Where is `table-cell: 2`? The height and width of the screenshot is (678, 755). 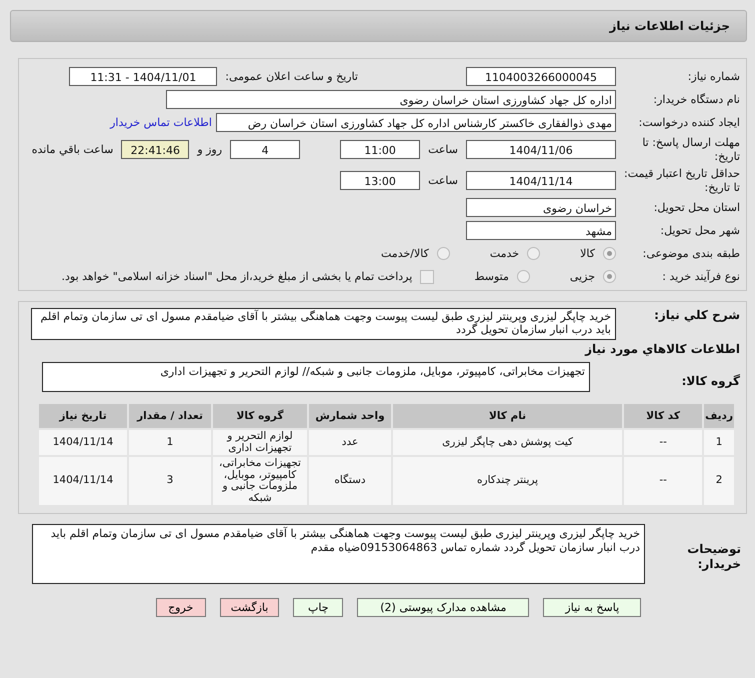
table-cell: 2 is located at coordinates (719, 481).